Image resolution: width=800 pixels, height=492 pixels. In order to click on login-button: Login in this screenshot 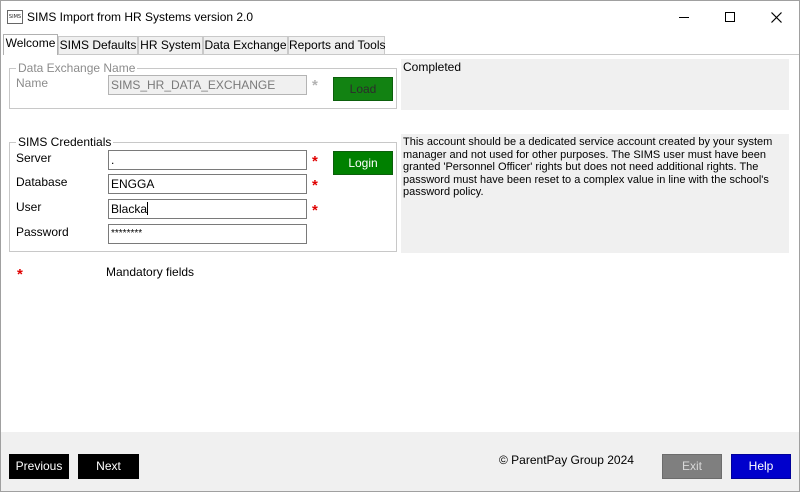, I will do `click(363, 163)`.